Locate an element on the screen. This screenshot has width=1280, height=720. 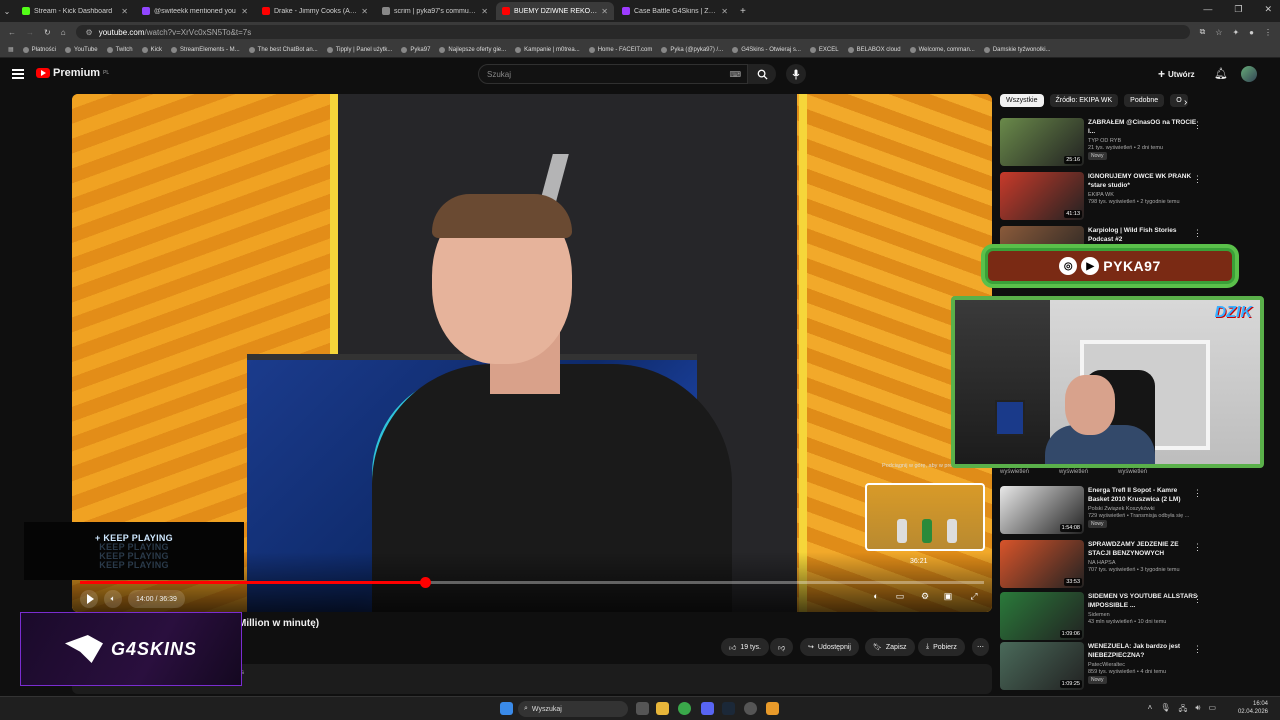
autoplay-toggle-icon: ◐ is located at coordinates (876, 596).